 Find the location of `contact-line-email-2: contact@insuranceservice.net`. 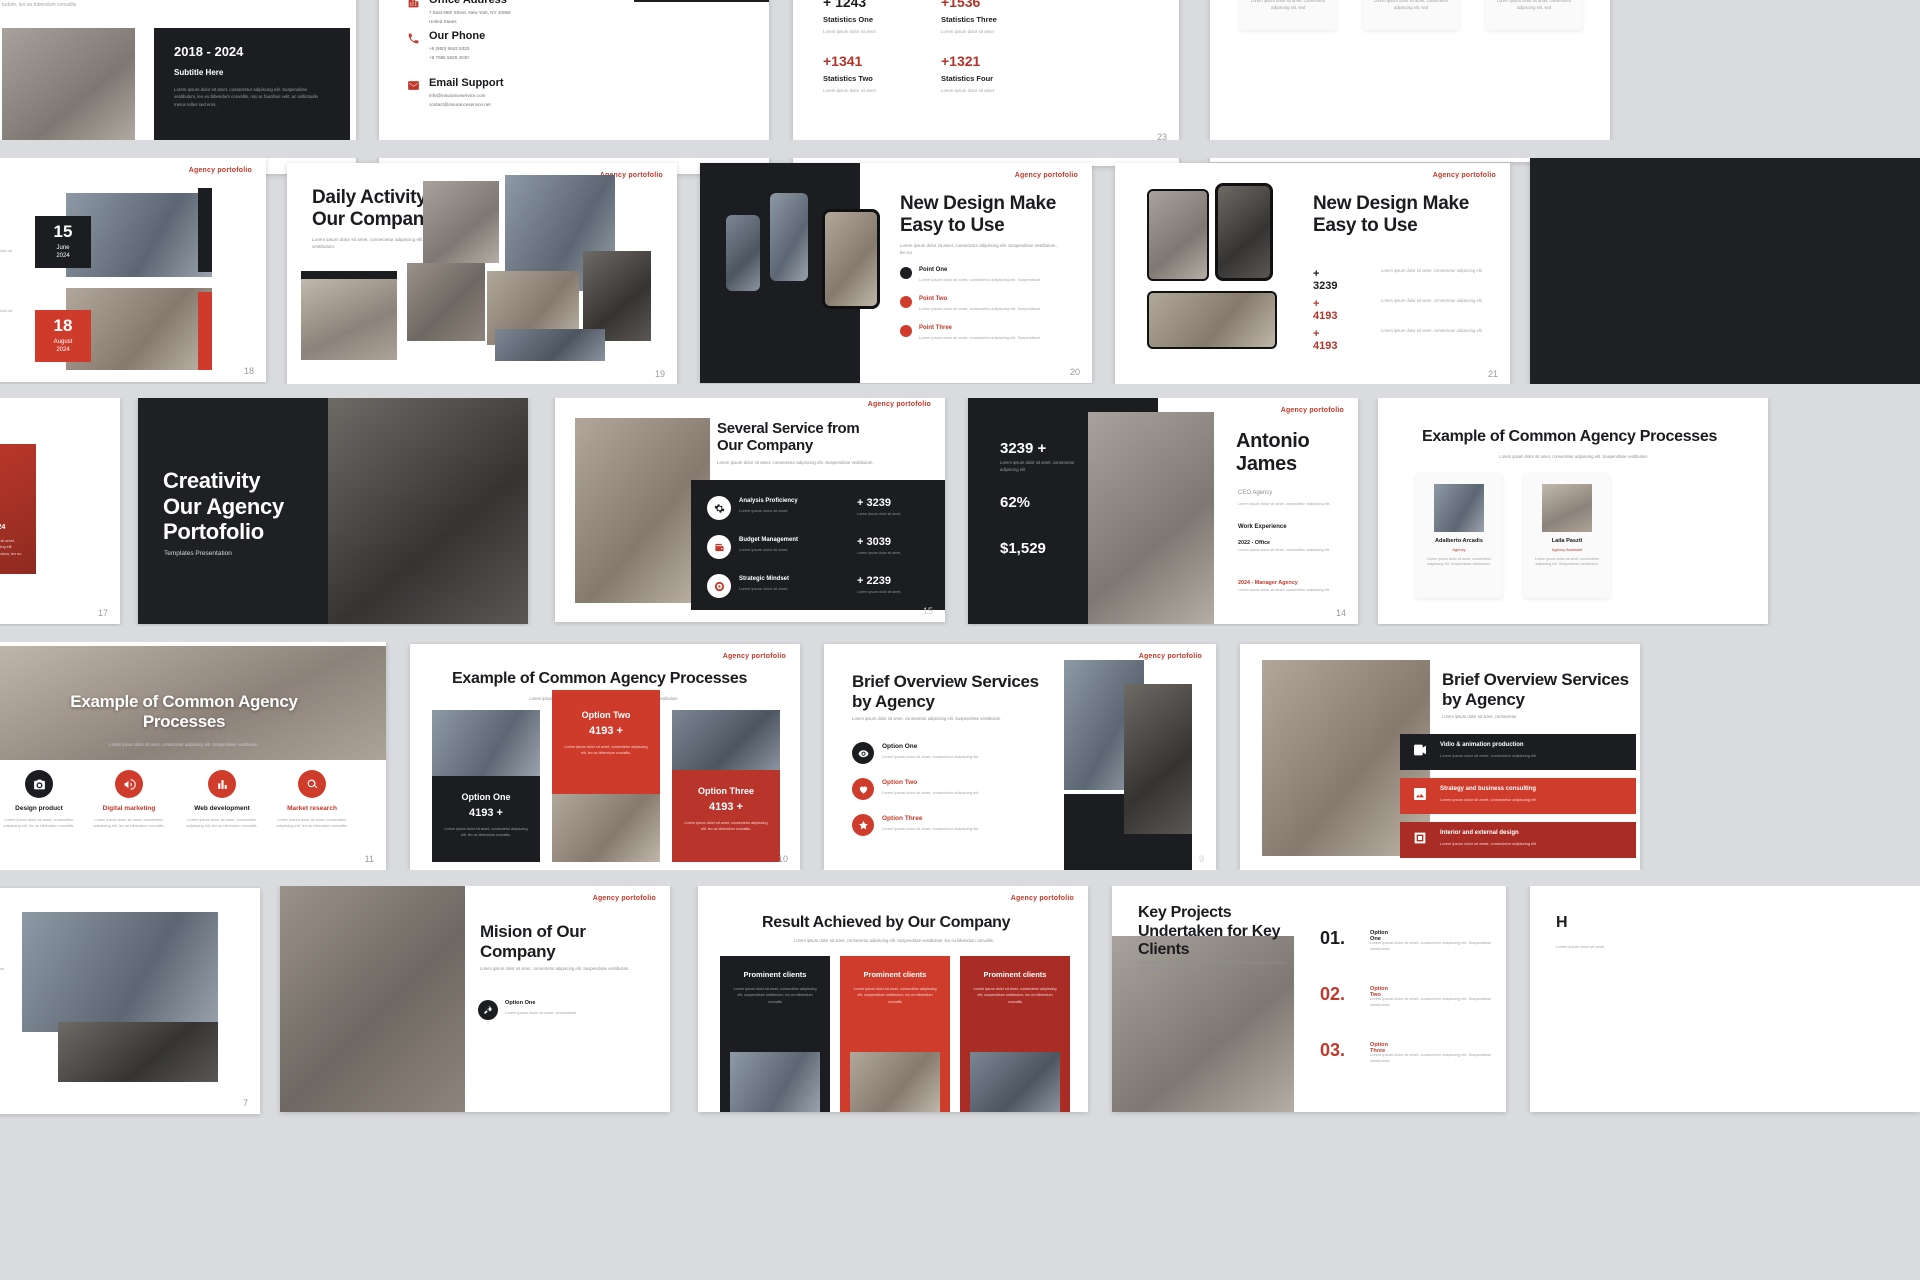

contact-line-email-2: contact@insuranceservice.net is located at coordinates (460, 104).